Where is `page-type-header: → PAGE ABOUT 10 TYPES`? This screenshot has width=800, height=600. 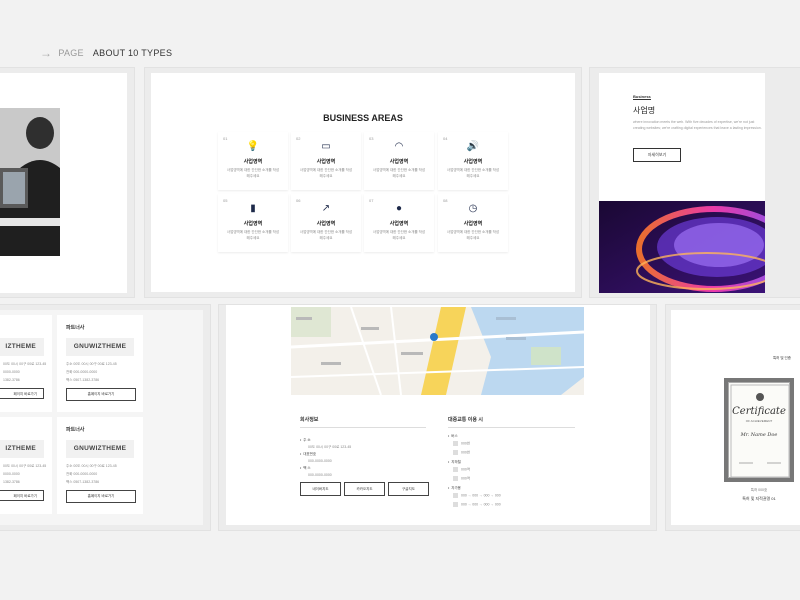
page-type-header: → PAGE ABOUT 10 TYPES is located at coordinates (106, 53).